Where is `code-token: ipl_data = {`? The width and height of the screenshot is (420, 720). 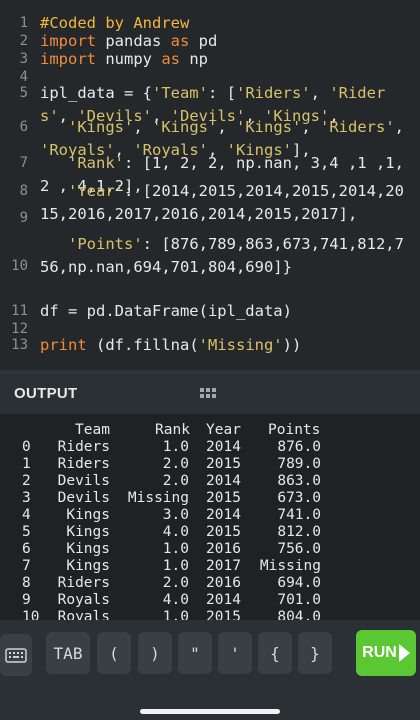 code-token: ipl_data = { is located at coordinates (96, 93).